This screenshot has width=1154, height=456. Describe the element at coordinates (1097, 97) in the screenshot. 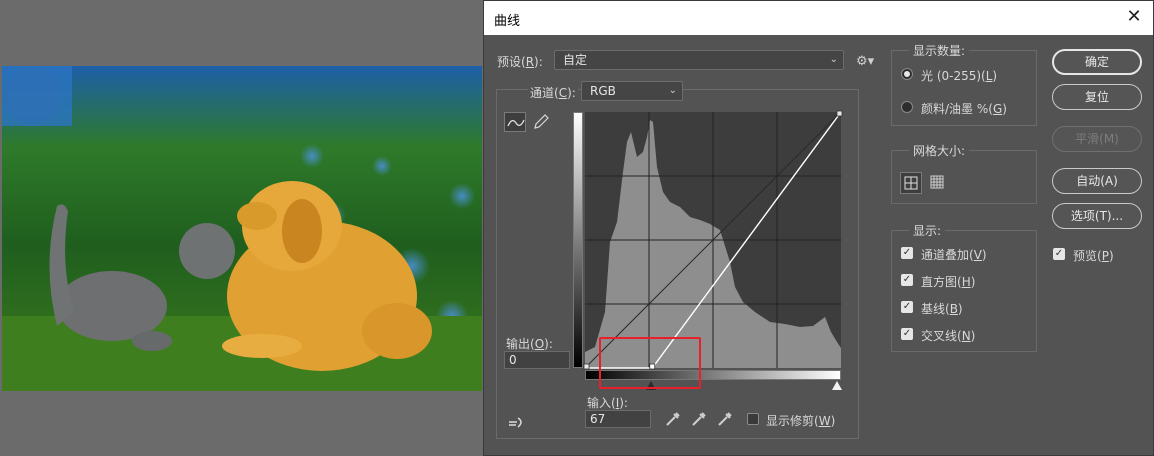

I see `reset-button: 复位` at that location.